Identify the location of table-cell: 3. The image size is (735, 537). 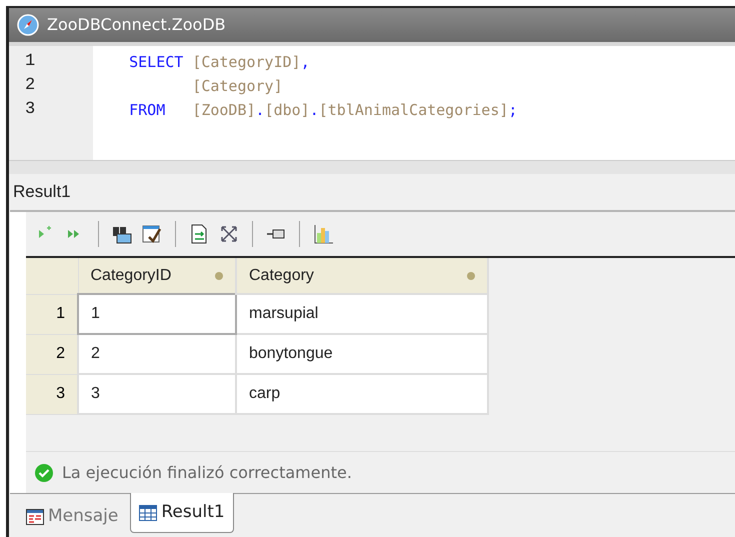
(157, 394).